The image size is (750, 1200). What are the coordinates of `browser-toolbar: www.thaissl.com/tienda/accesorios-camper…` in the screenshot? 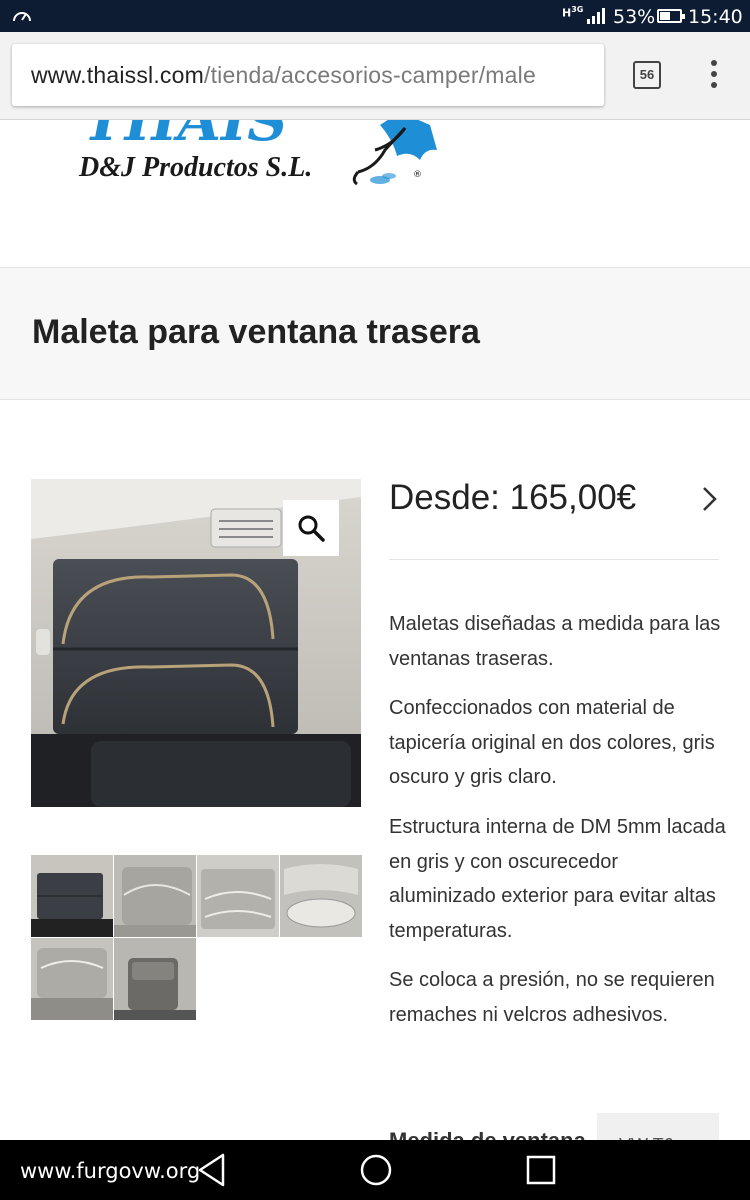 It's located at (375, 76).